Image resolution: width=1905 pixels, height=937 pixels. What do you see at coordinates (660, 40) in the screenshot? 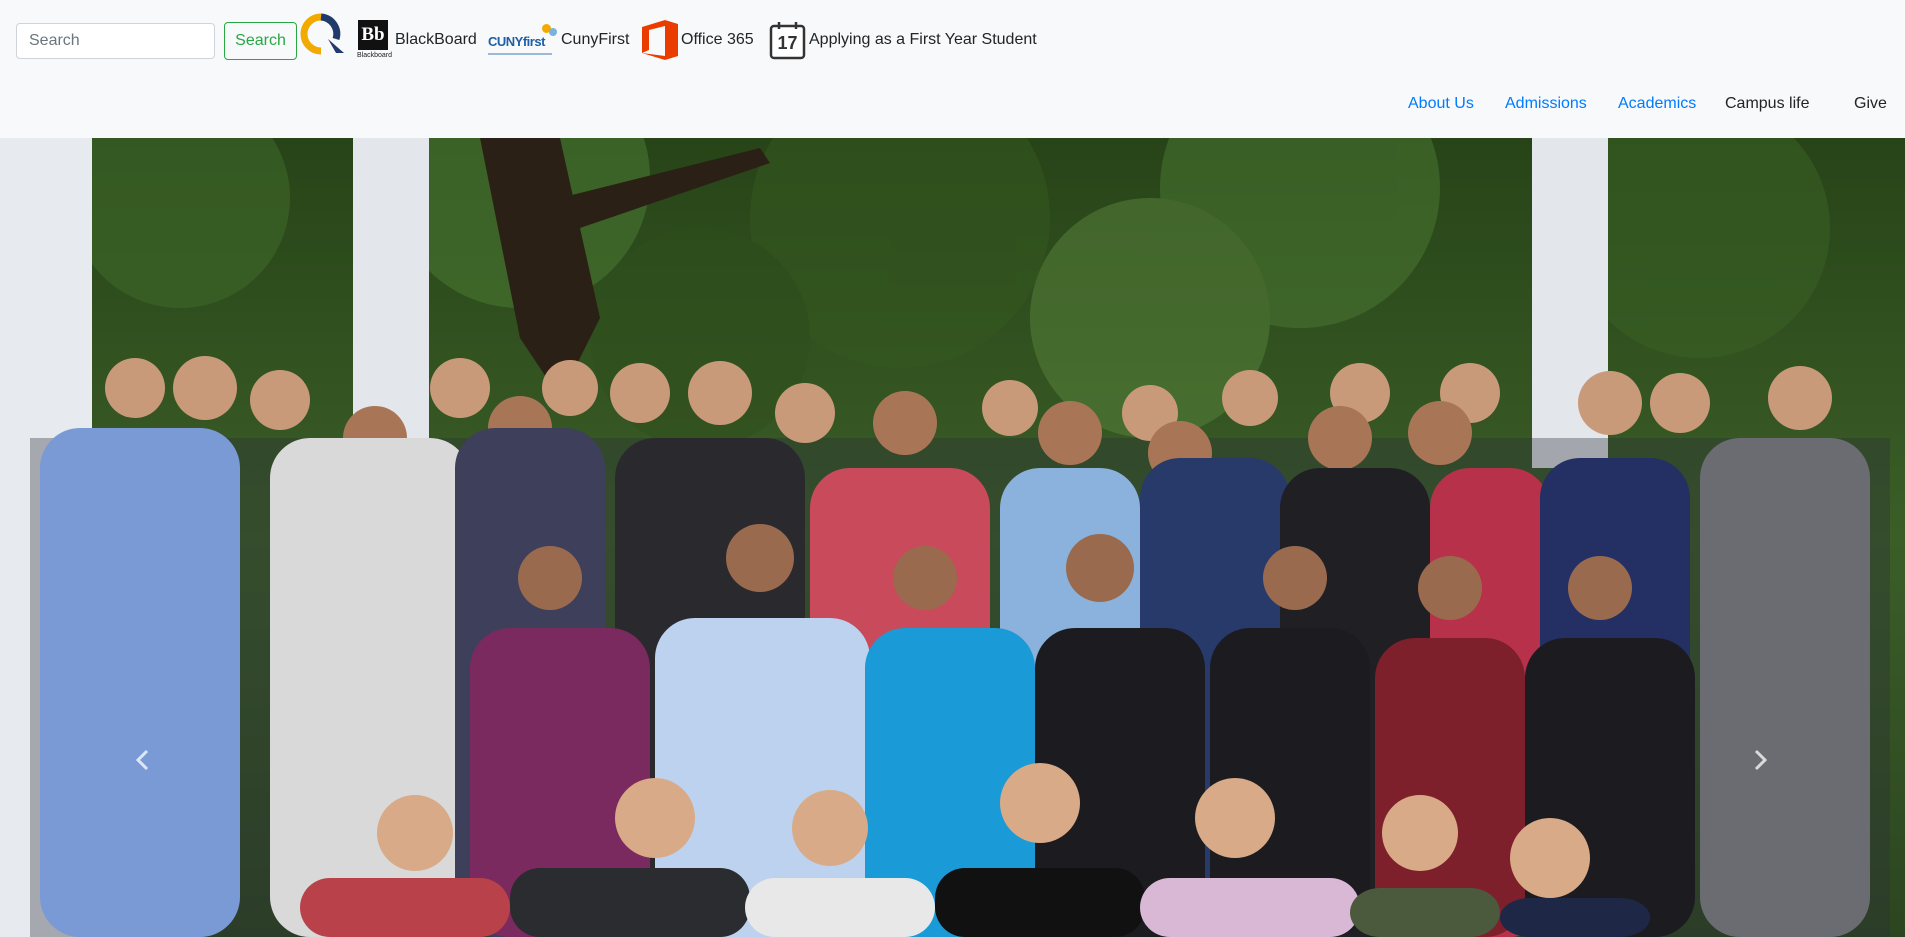
I see `office-logo-icon` at bounding box center [660, 40].